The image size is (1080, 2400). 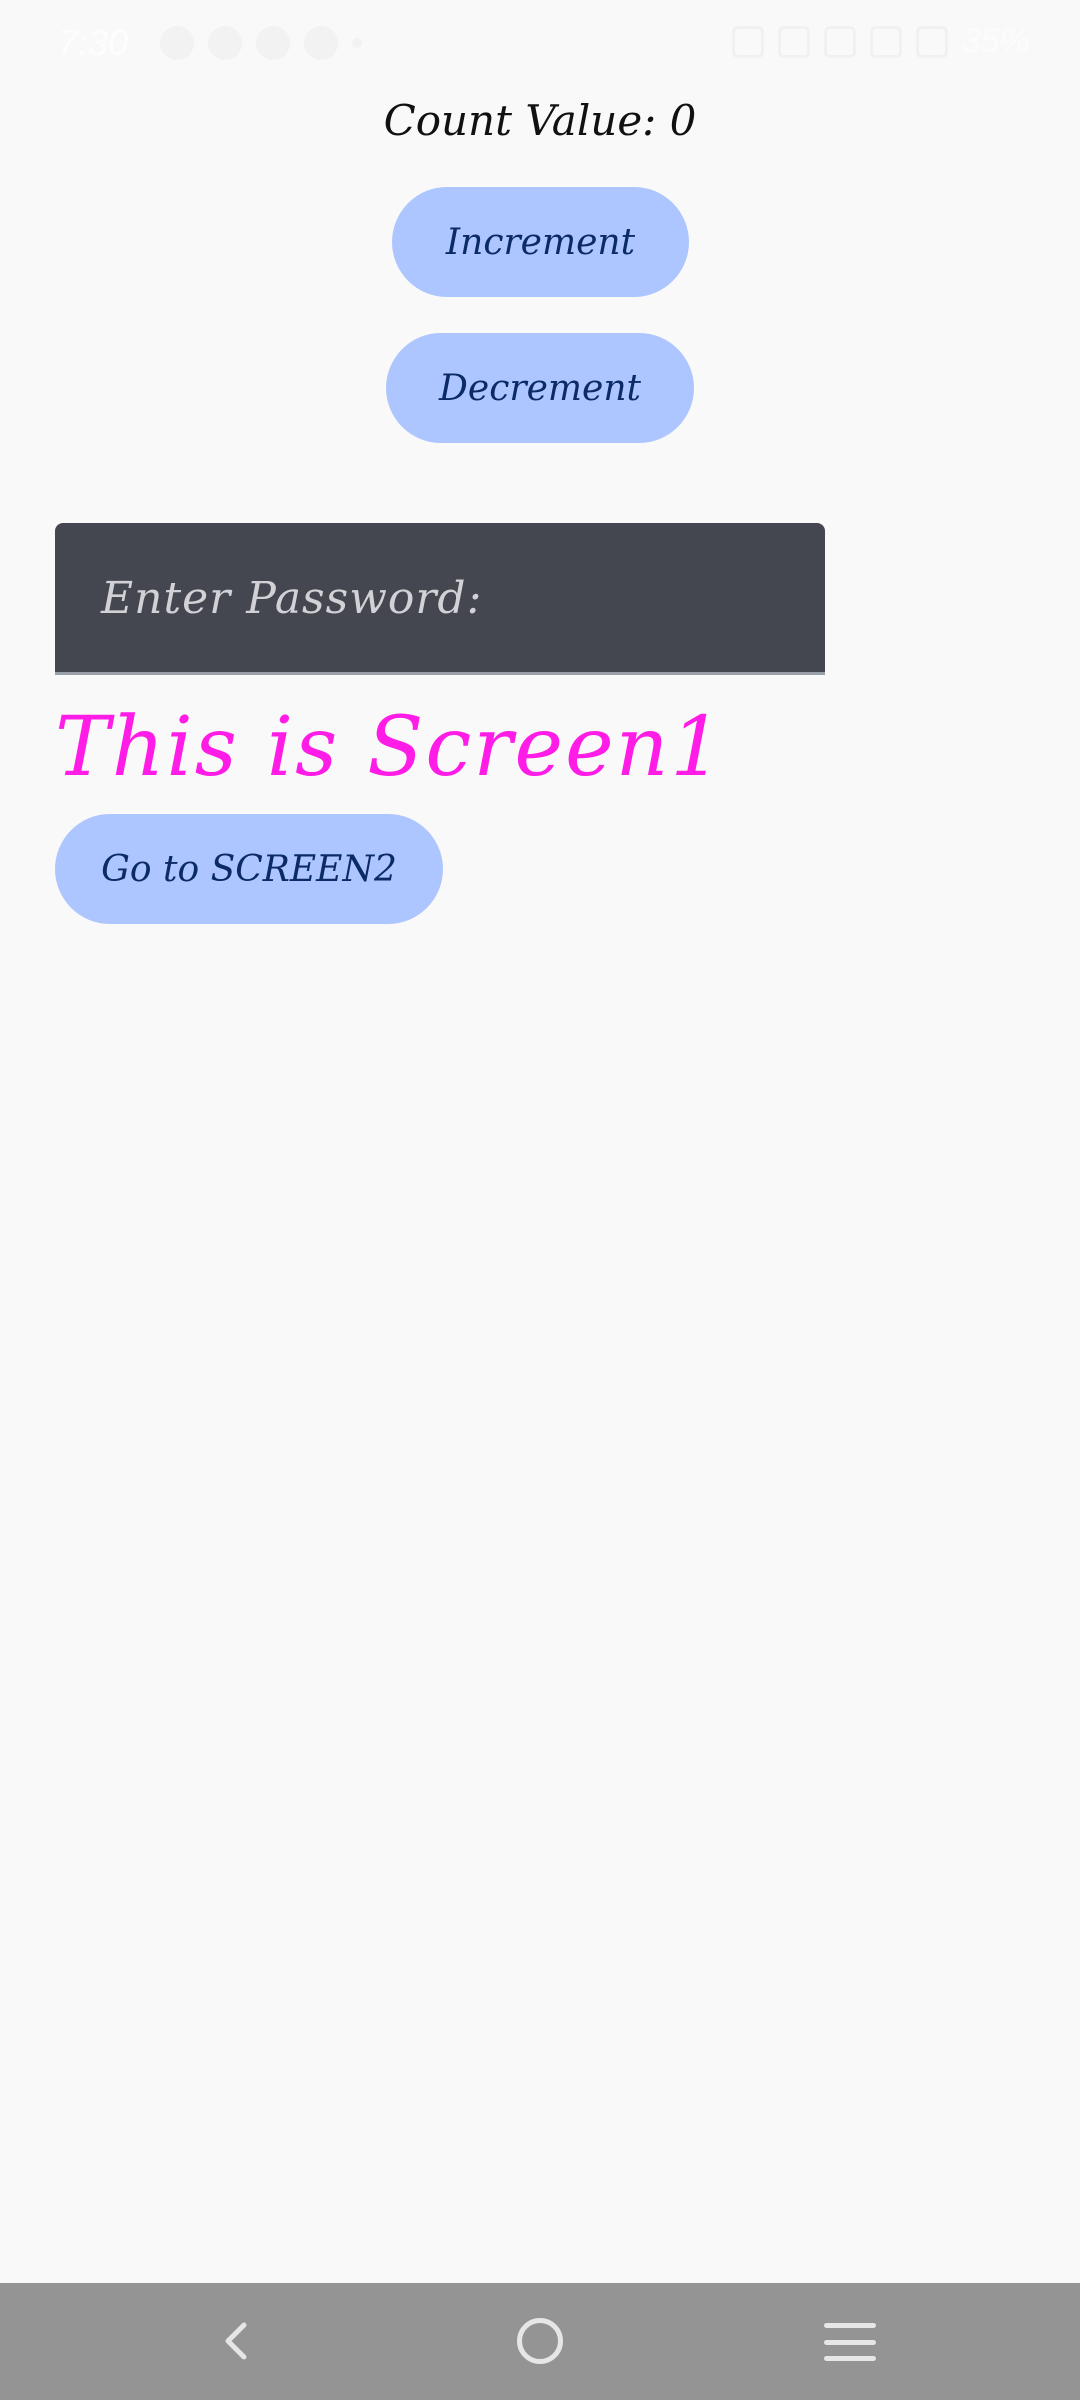 What do you see at coordinates (321, 43) in the screenshot?
I see `whatsapp-icon` at bounding box center [321, 43].